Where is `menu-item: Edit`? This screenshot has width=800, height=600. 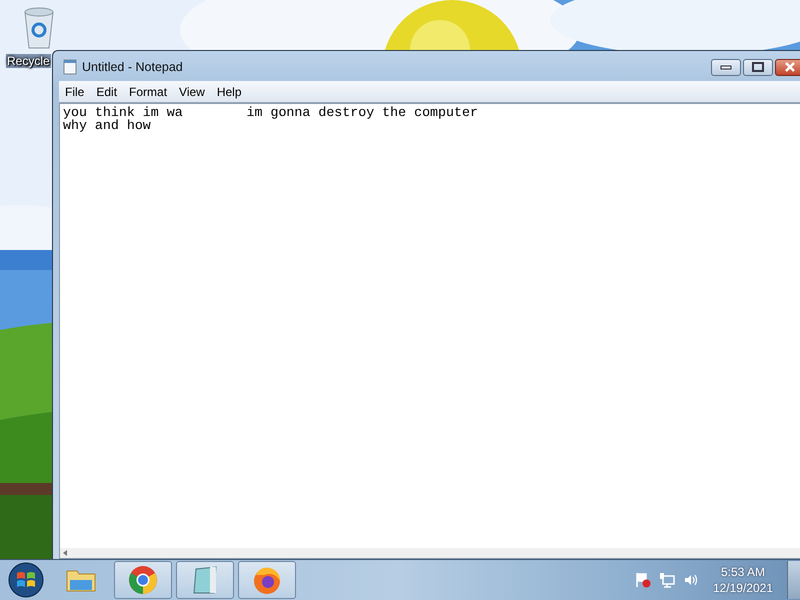 menu-item: Edit is located at coordinates (107, 91).